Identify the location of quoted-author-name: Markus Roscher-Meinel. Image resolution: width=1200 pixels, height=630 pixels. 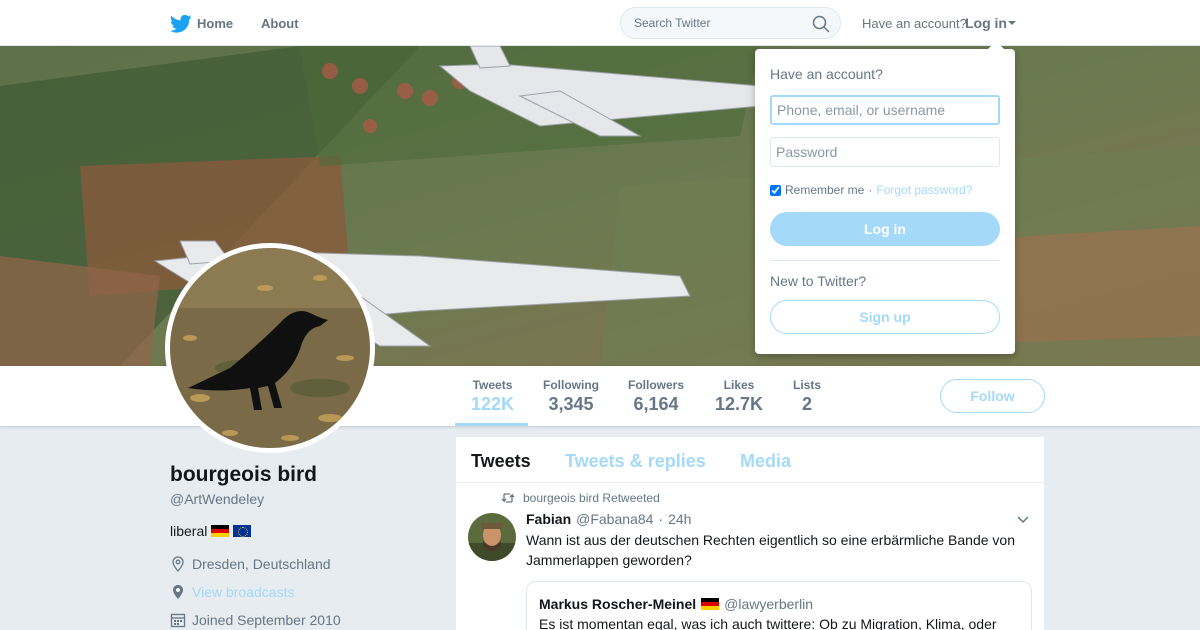
(618, 604).